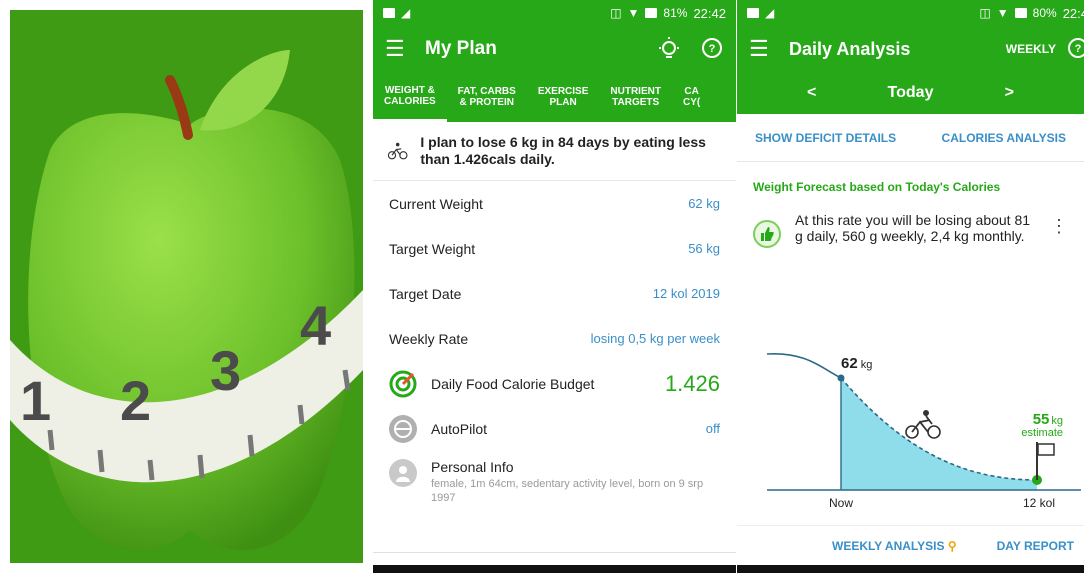 The width and height of the screenshot is (1084, 573). Describe the element at coordinates (410, 97) in the screenshot. I see `tab-weight-calories: WEIGHT & CALORIES` at that location.